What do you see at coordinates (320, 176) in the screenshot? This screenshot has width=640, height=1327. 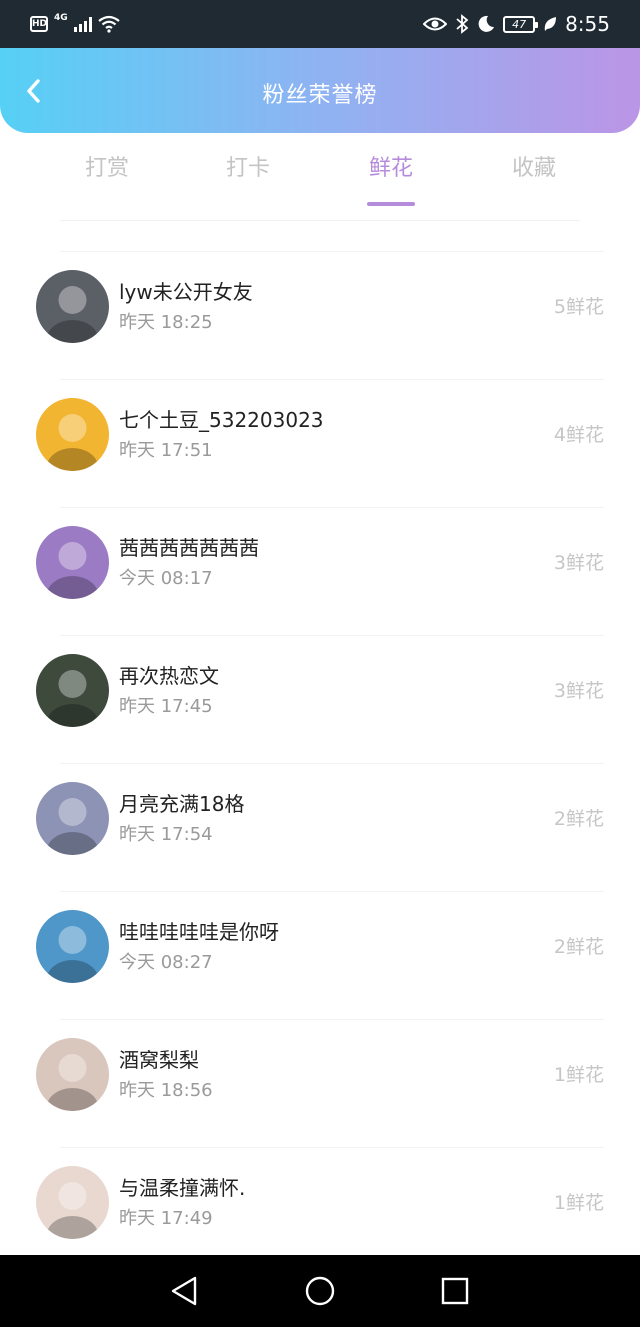 I see `tab-bar: 打赏 打卡 鲜花 收藏` at bounding box center [320, 176].